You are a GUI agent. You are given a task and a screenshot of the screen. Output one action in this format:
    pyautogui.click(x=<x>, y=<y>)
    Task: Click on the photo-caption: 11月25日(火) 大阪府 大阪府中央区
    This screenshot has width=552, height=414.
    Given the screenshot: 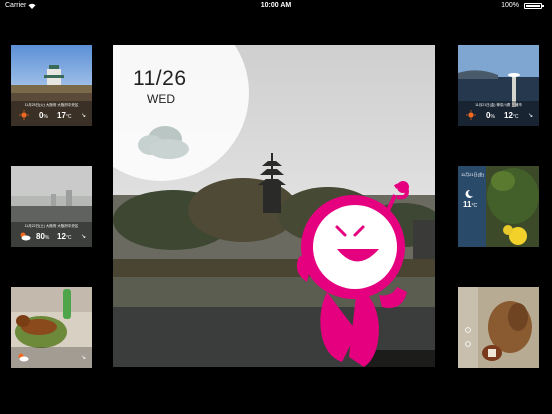 What is the action you would take?
    pyautogui.click(x=51, y=105)
    